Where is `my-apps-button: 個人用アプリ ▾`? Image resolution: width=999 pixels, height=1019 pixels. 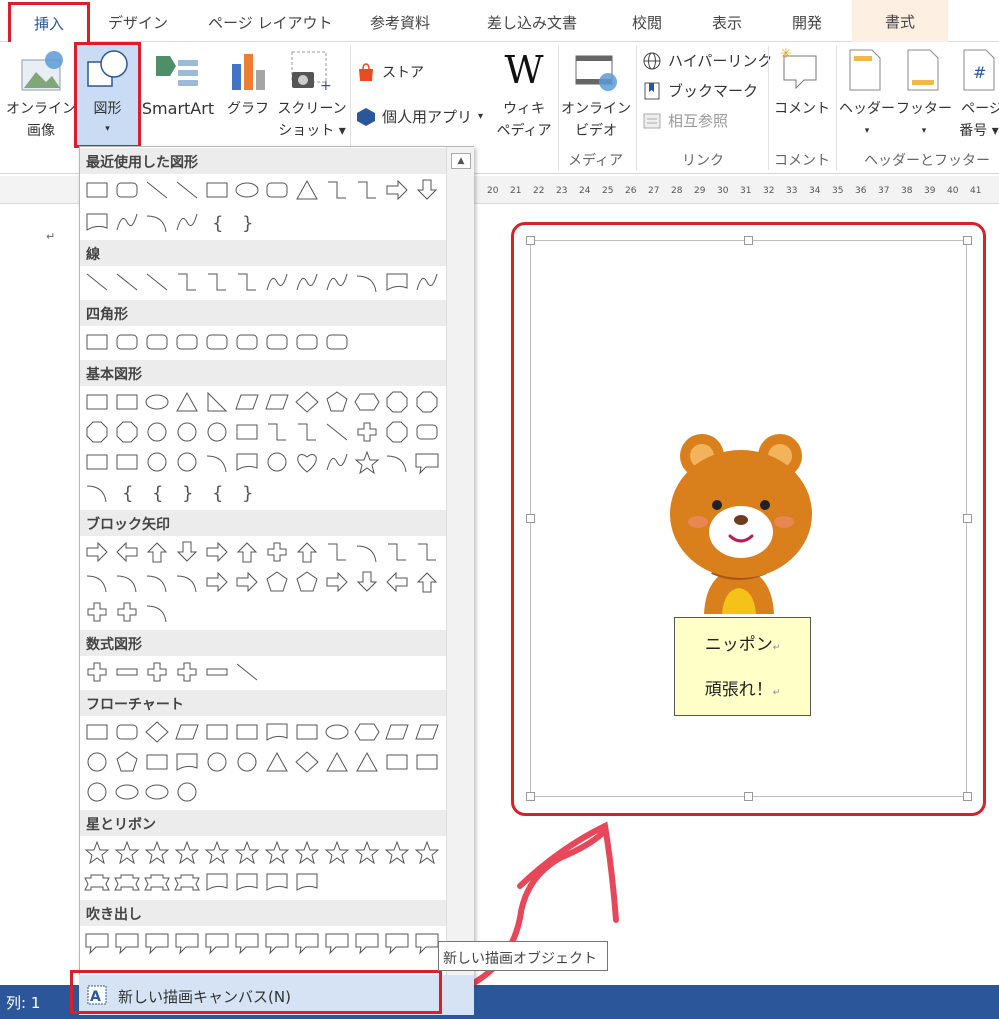 my-apps-button: 個人用アプリ ▾ is located at coordinates (419, 116).